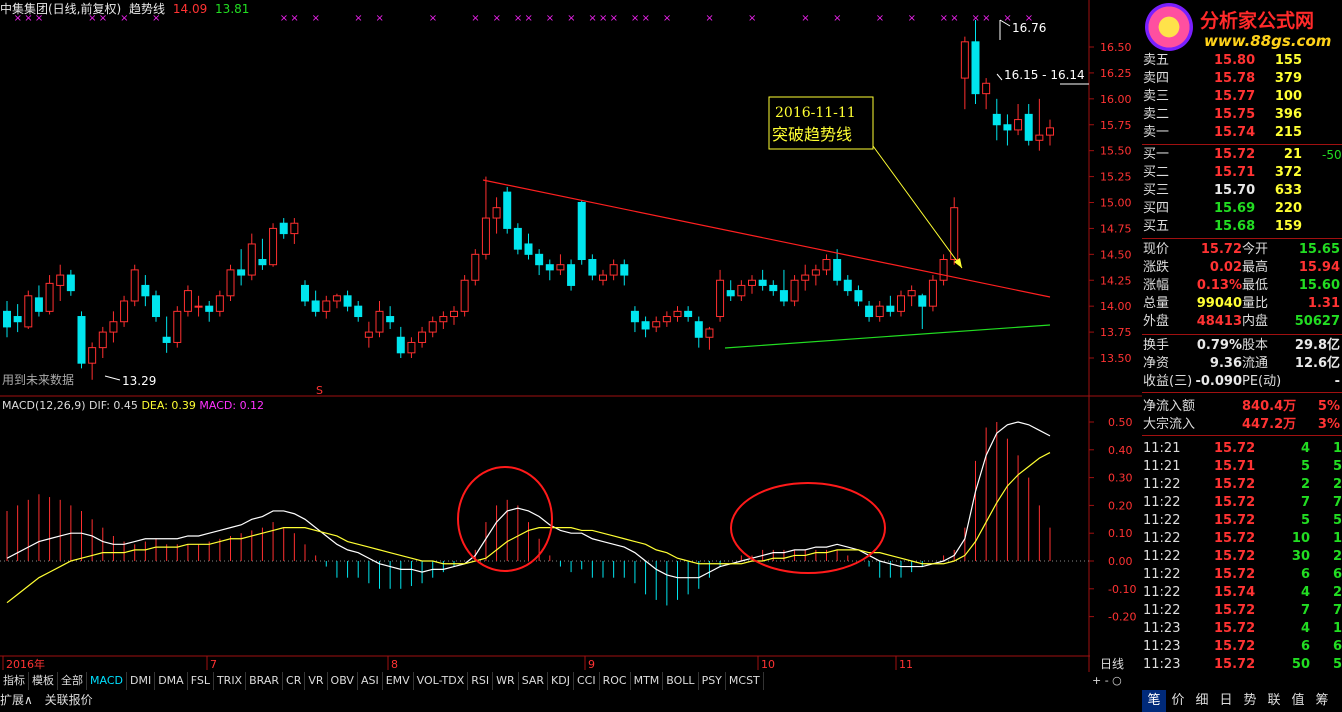 This screenshot has width=1342, height=712. I want to click on tab-kdj: KDJ, so click(561, 681).